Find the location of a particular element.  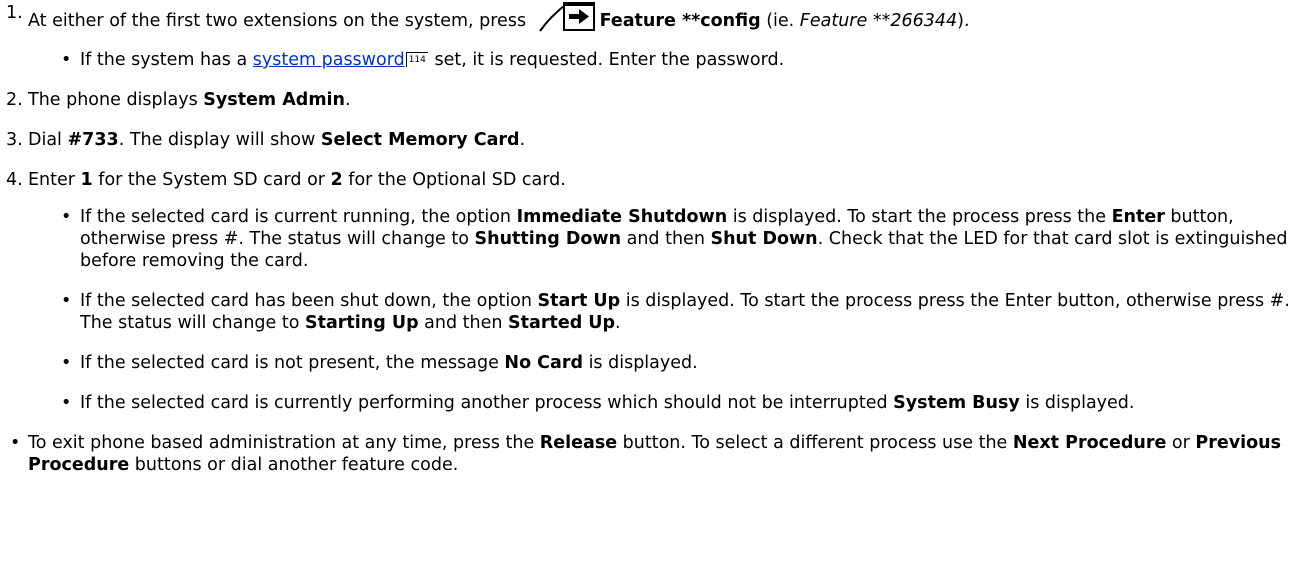

page-reference: 114 is located at coordinates (416, 59).